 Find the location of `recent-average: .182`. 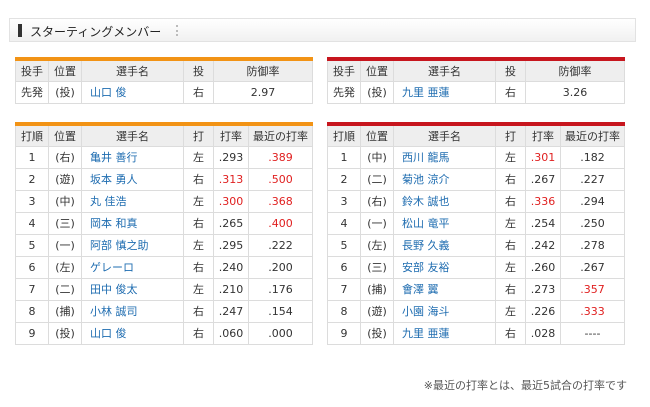

recent-average: .182 is located at coordinates (592, 157).